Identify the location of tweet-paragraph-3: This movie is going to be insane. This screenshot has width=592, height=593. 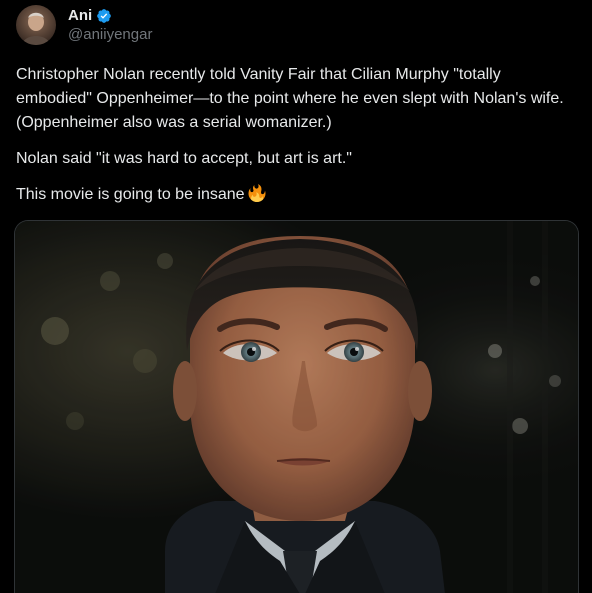
(296, 195).